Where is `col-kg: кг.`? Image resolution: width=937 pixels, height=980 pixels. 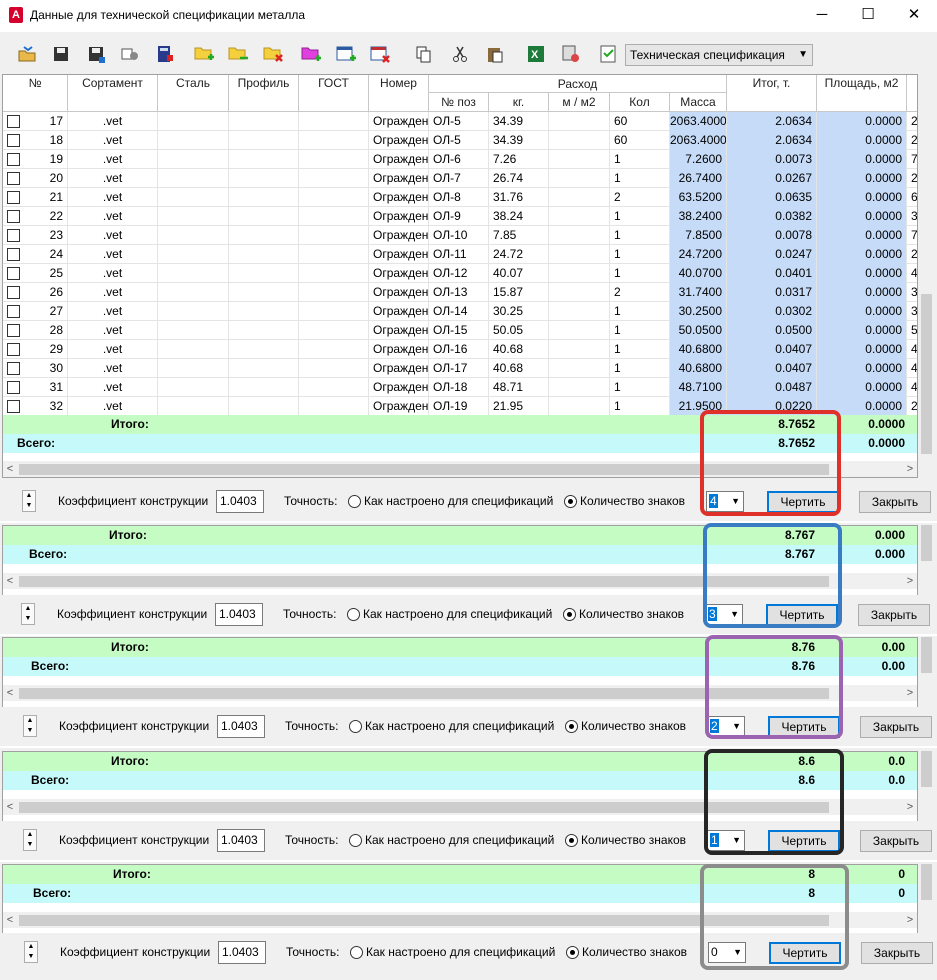 col-kg: кг. is located at coordinates (519, 102).